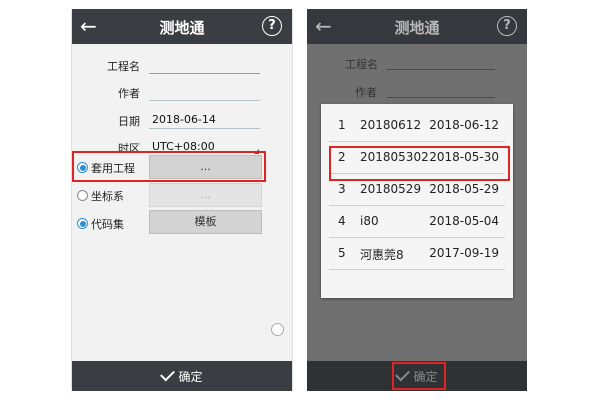 The width and height of the screenshot is (600, 400). What do you see at coordinates (417, 254) in the screenshot?
I see `project-list-row: 5 河惠莞8 2017-09-19` at bounding box center [417, 254].